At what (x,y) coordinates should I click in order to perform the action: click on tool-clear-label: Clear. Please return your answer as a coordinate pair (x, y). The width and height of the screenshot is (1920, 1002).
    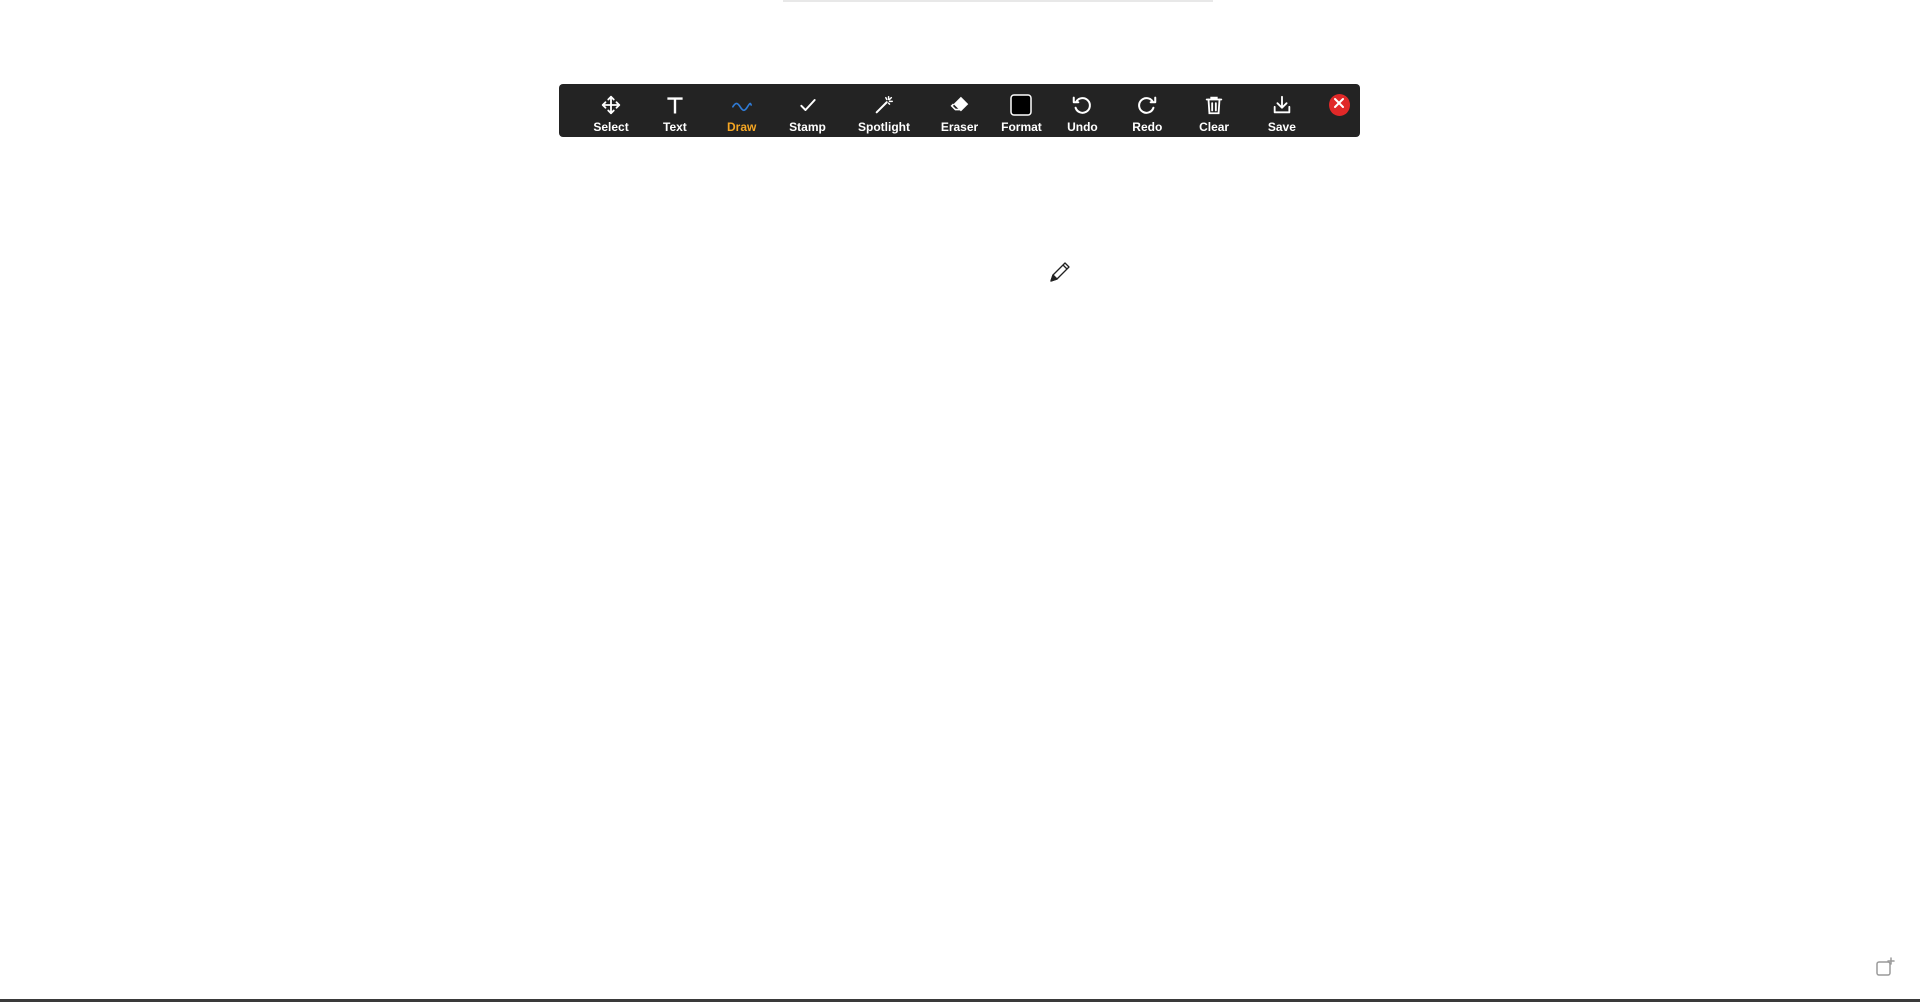
    Looking at the image, I should click on (1214, 127).